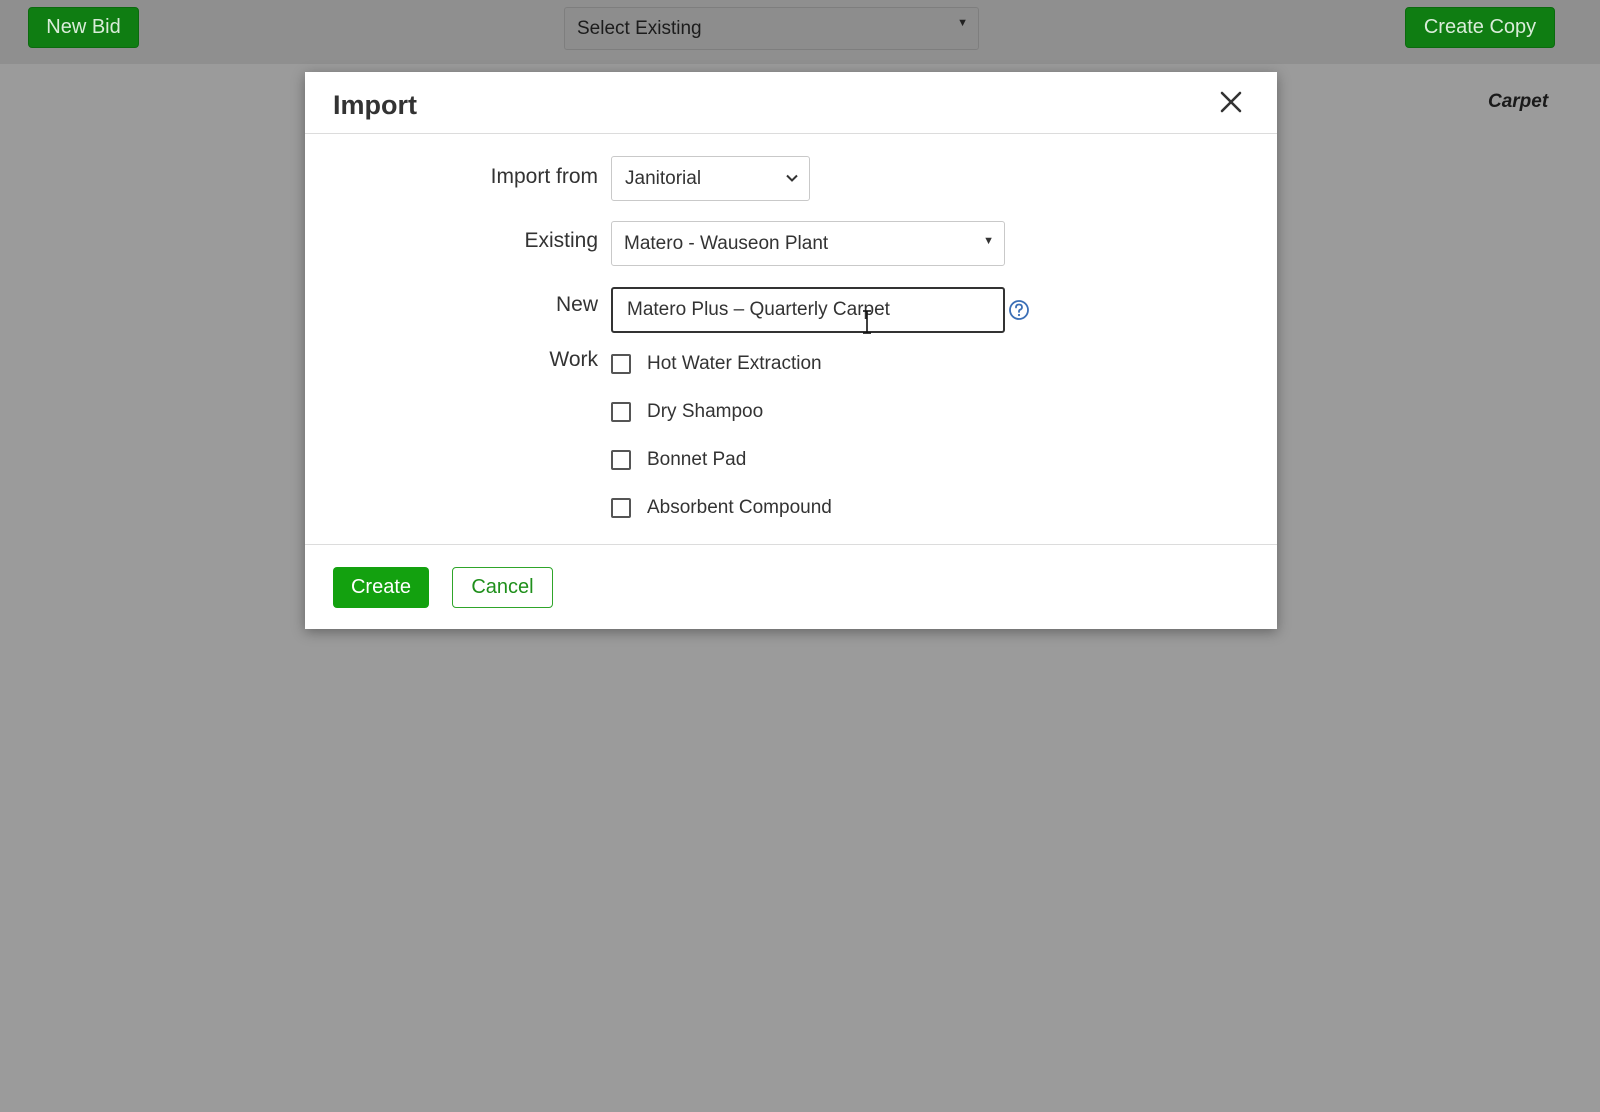 The height and width of the screenshot is (1112, 1600). What do you see at coordinates (663, 178) in the screenshot?
I see `import-from-value: Janitorial` at bounding box center [663, 178].